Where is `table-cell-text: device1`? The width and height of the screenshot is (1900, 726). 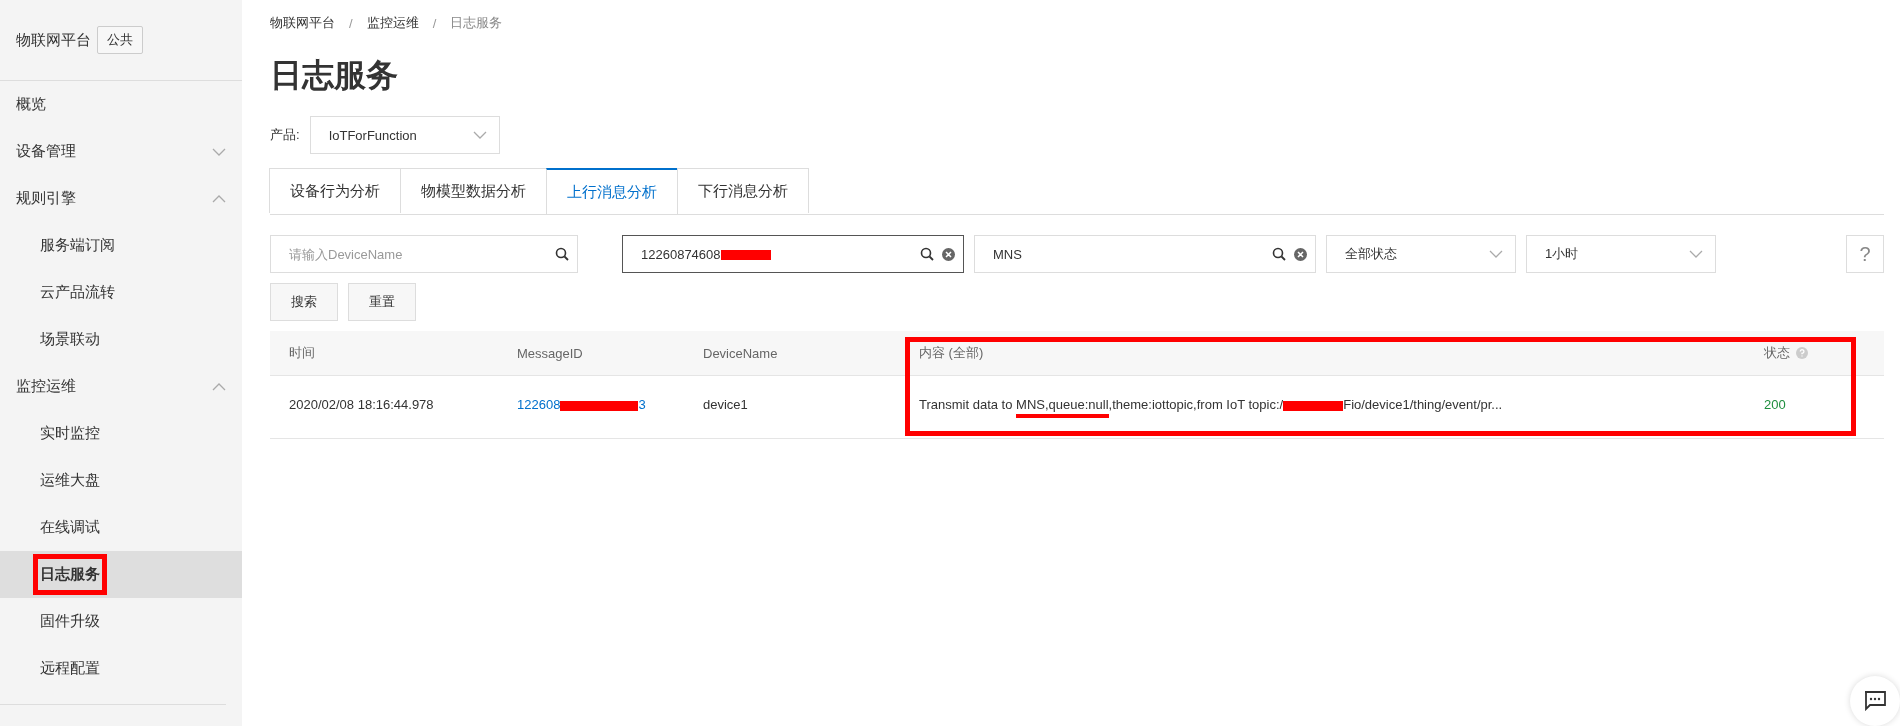
table-cell-text: device1 is located at coordinates (725, 405).